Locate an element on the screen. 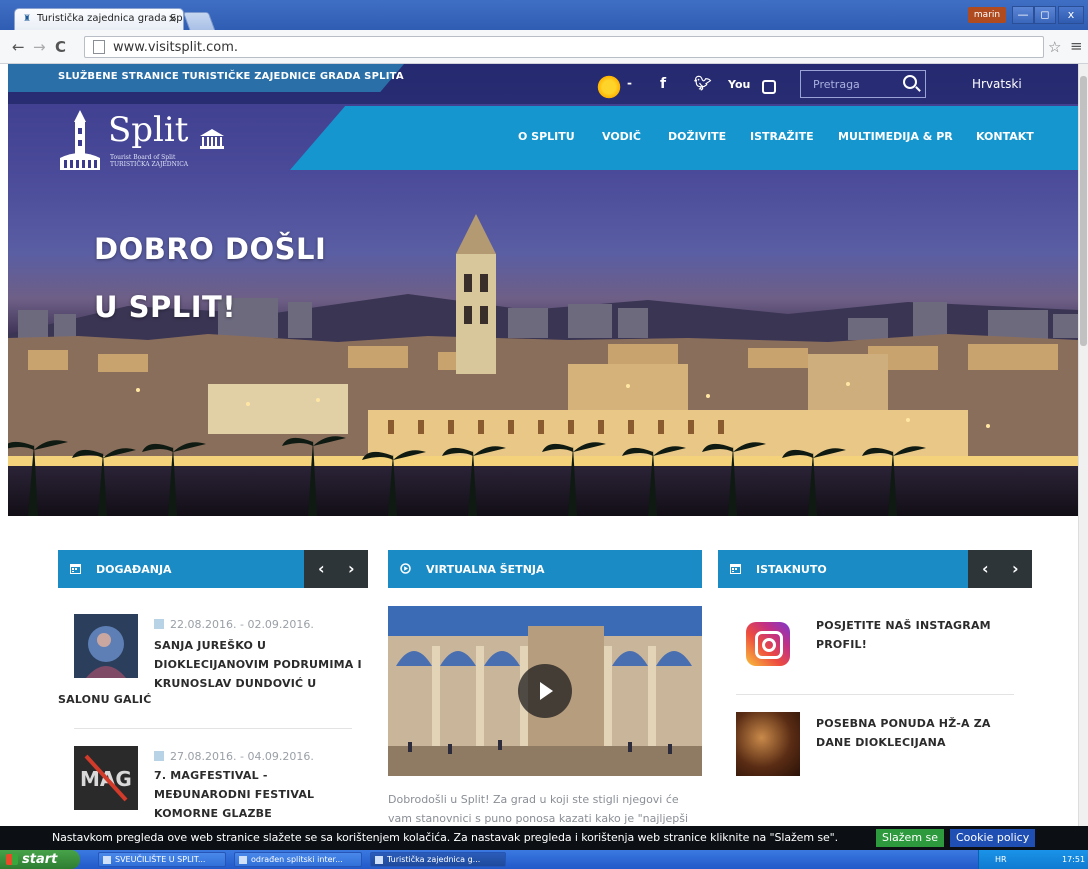  cookie-policy-button: Cookie policy is located at coordinates (993, 838).